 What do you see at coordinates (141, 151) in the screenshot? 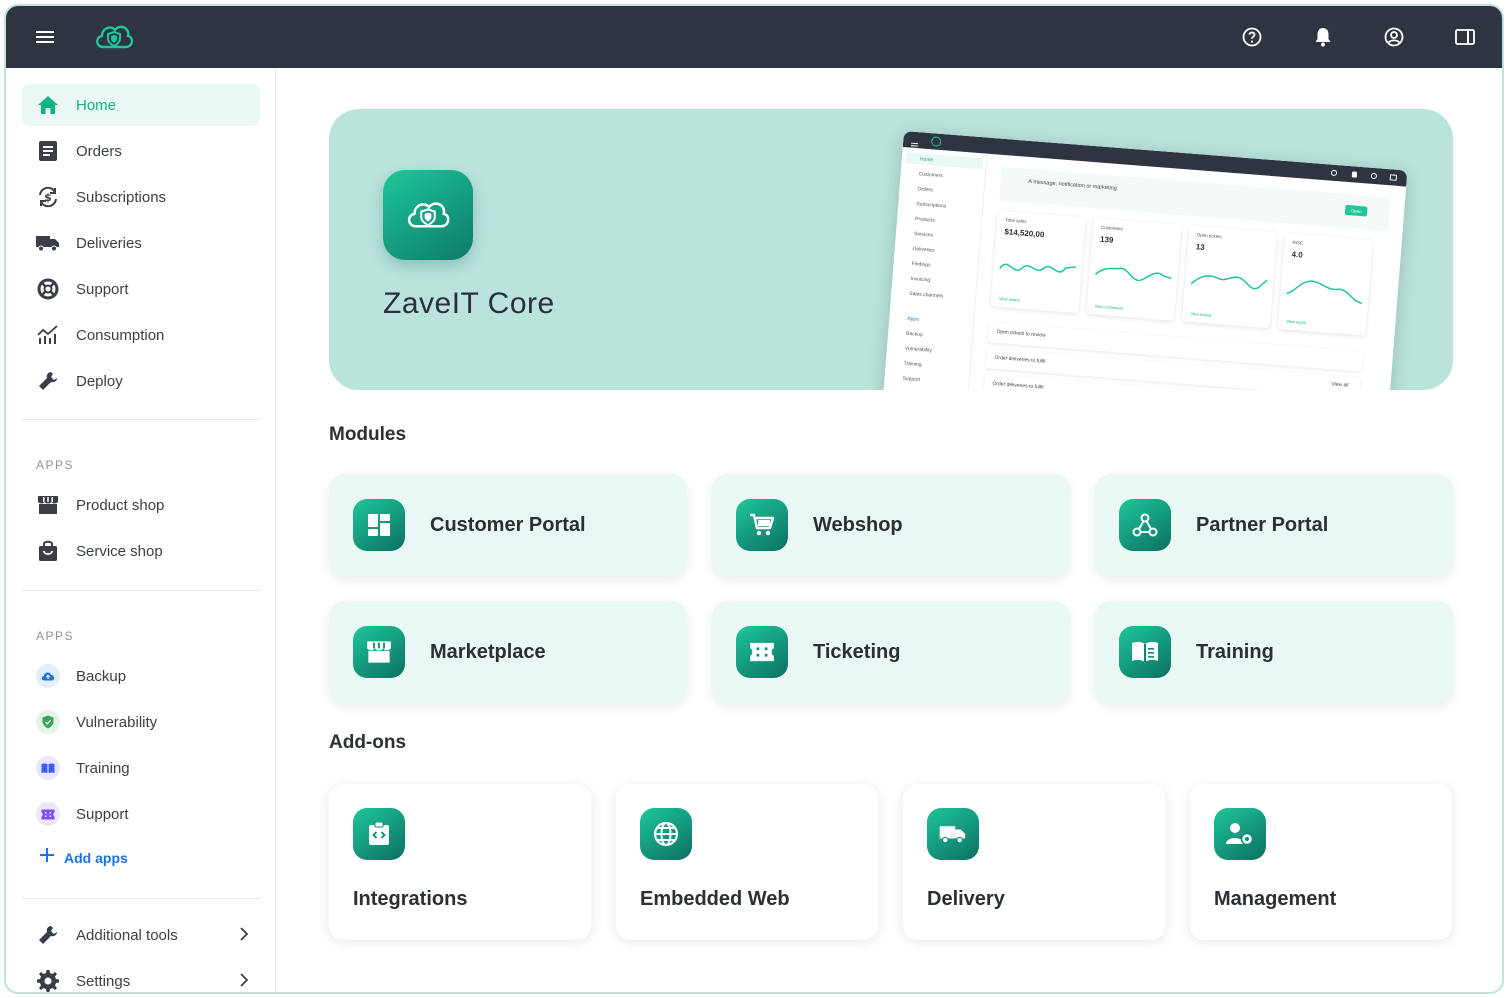
I see `sidebar-item-orders: Orders` at bounding box center [141, 151].